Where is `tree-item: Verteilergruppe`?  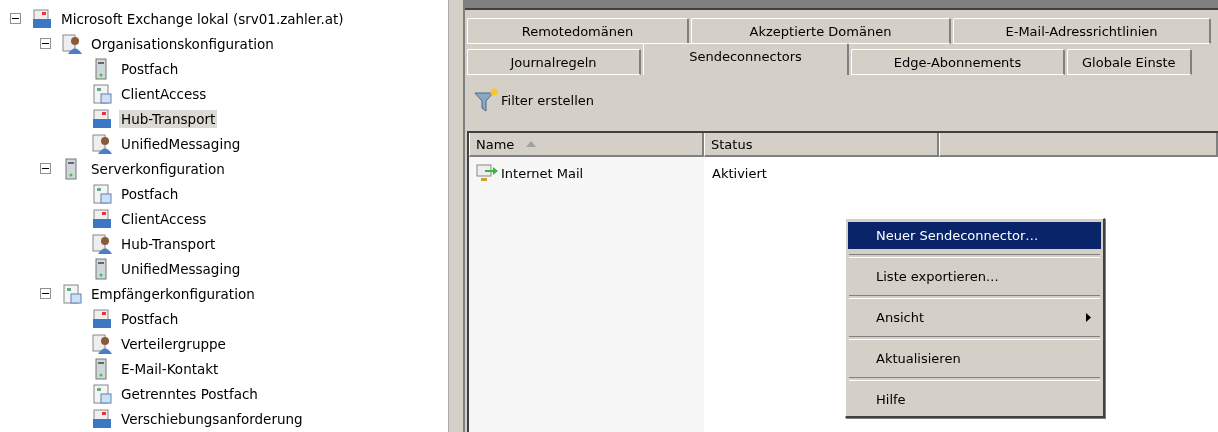
tree-item: Verteilergruppe is located at coordinates (173, 343).